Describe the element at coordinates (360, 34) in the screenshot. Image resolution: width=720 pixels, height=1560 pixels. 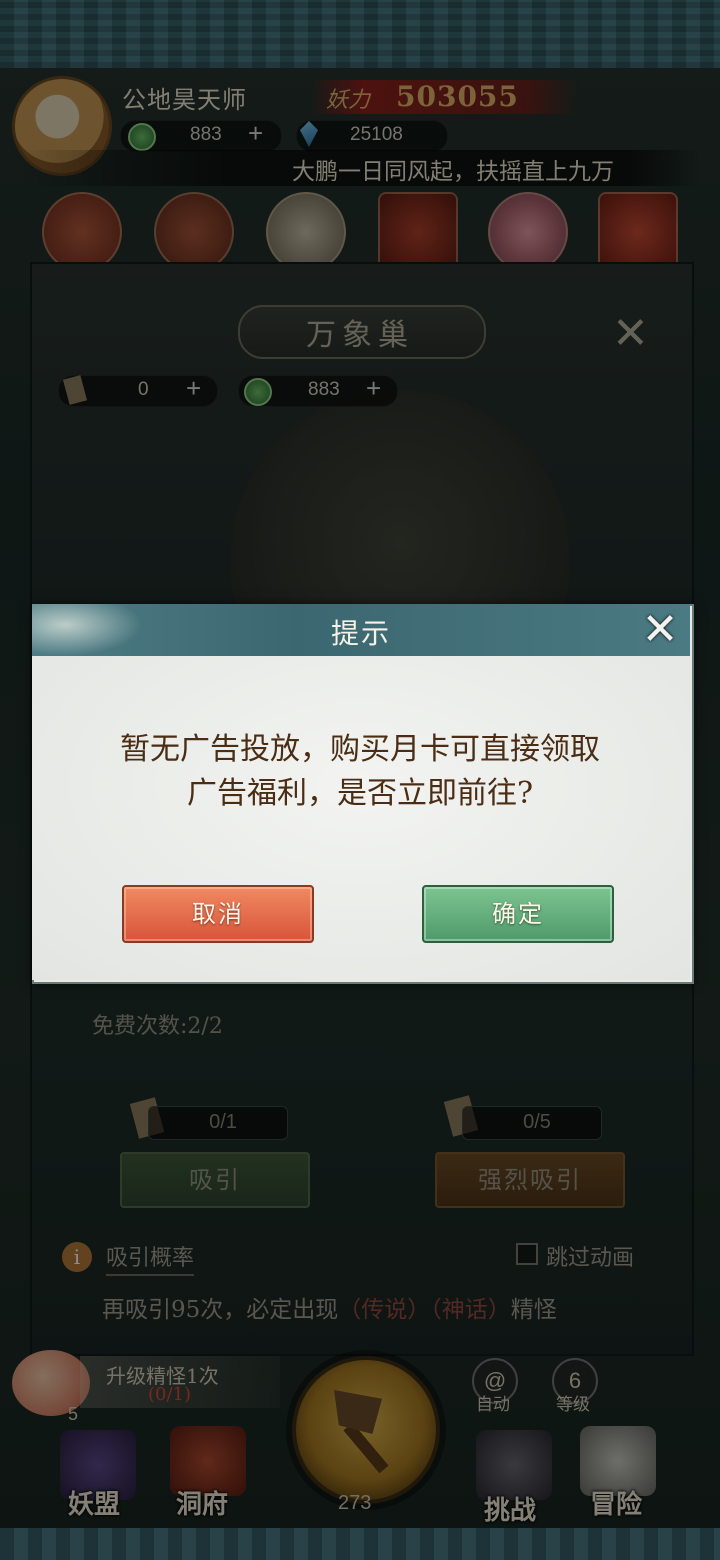
I see `top-decor-strip` at that location.